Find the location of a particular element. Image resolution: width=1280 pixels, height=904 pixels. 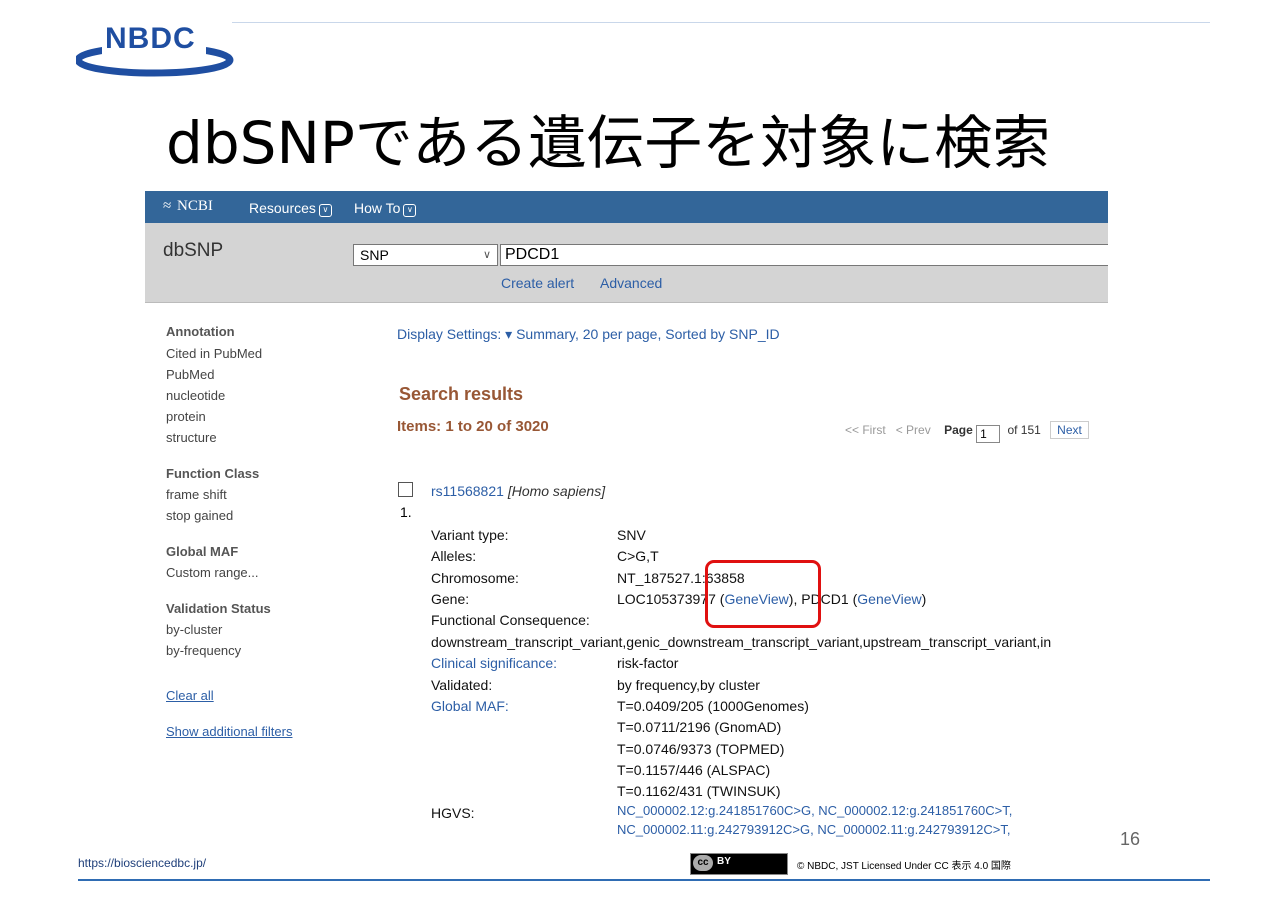

maf-value: T=0.0711/2196 (GnomAD) is located at coordinates (699, 727).